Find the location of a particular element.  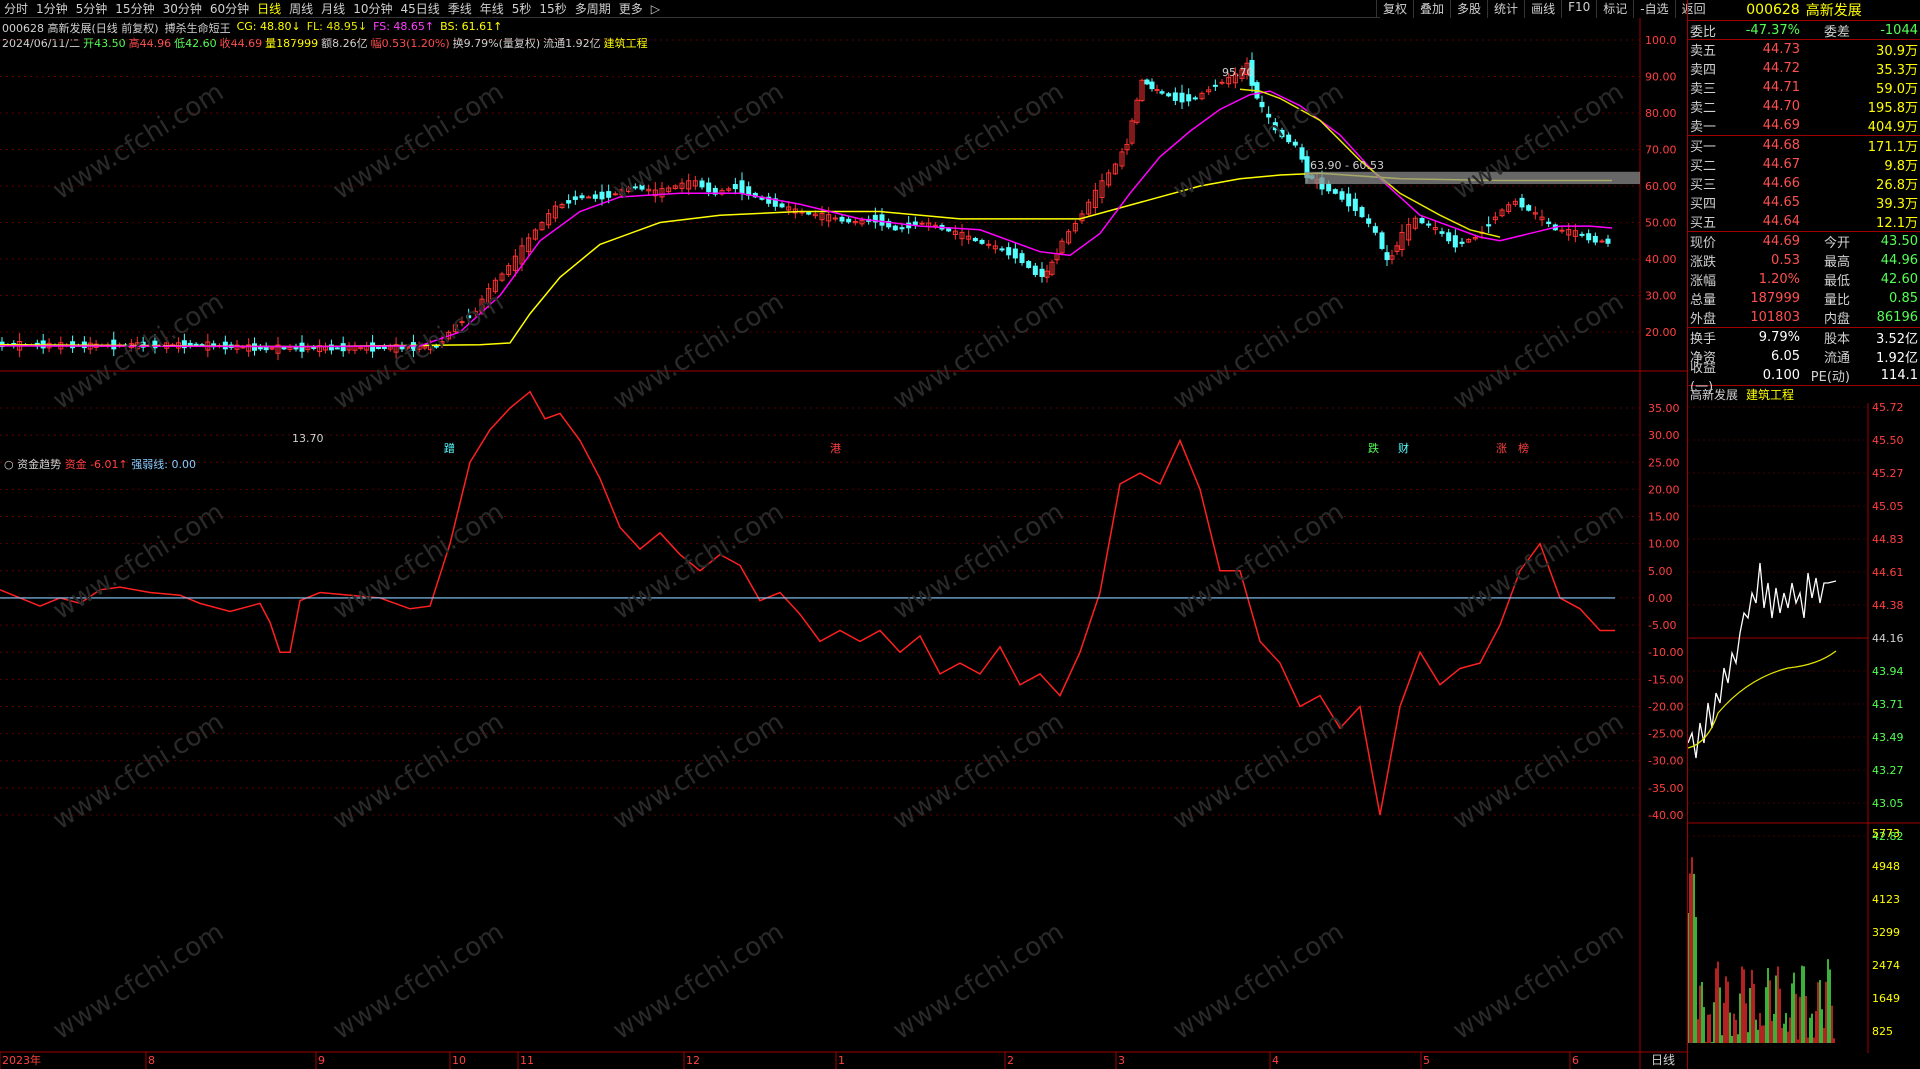

mini-price-label: 43.94 is located at coordinates (1888, 671).